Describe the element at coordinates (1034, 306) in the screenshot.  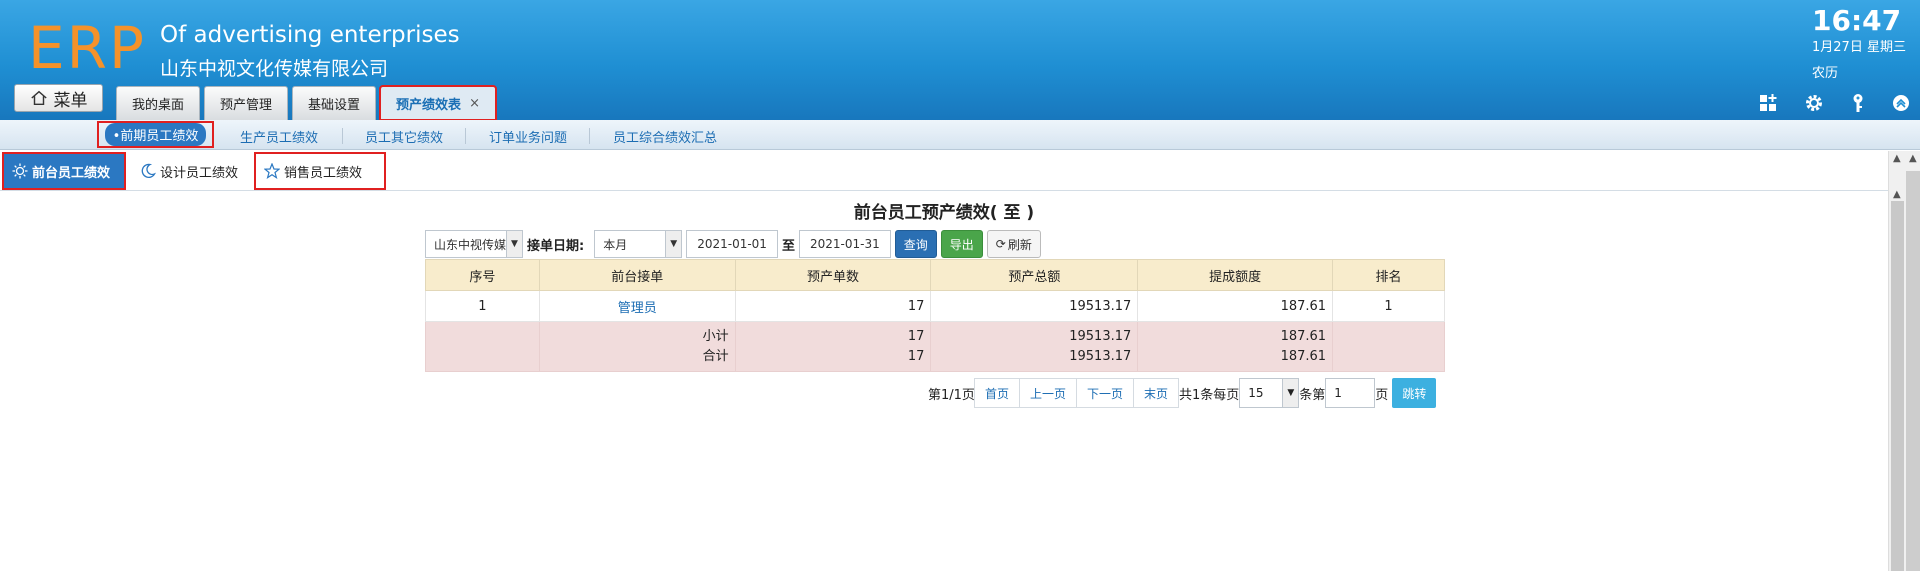
I see `cell-total: 19513.17` at that location.